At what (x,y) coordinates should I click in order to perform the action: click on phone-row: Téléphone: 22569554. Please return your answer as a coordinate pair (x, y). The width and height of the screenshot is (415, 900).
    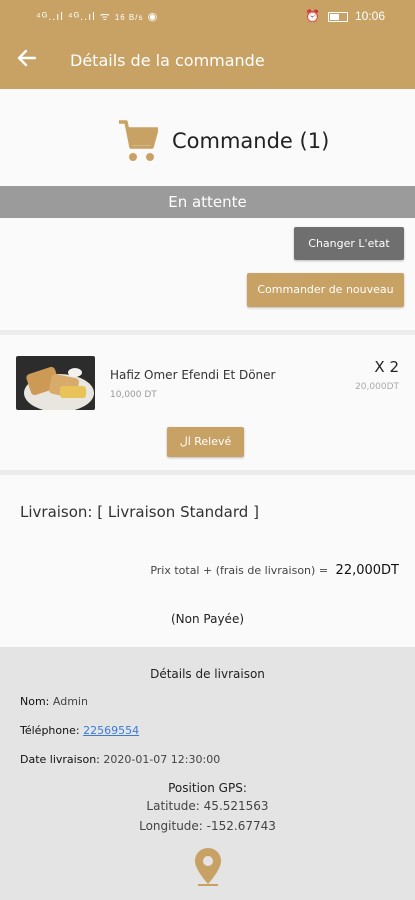
    Looking at the image, I should click on (79, 730).